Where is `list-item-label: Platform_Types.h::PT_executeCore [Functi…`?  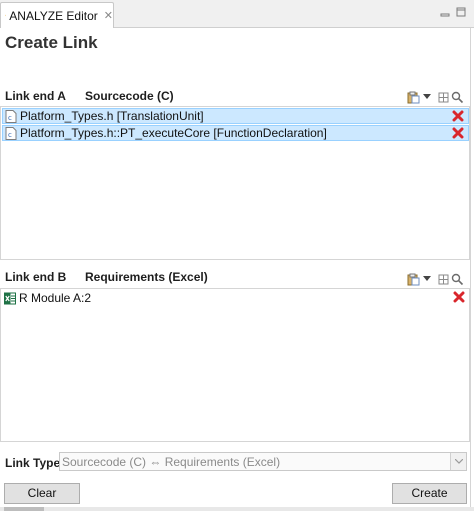
list-item-label: Platform_Types.h::PT_executeCore [Functi… is located at coordinates (173, 133).